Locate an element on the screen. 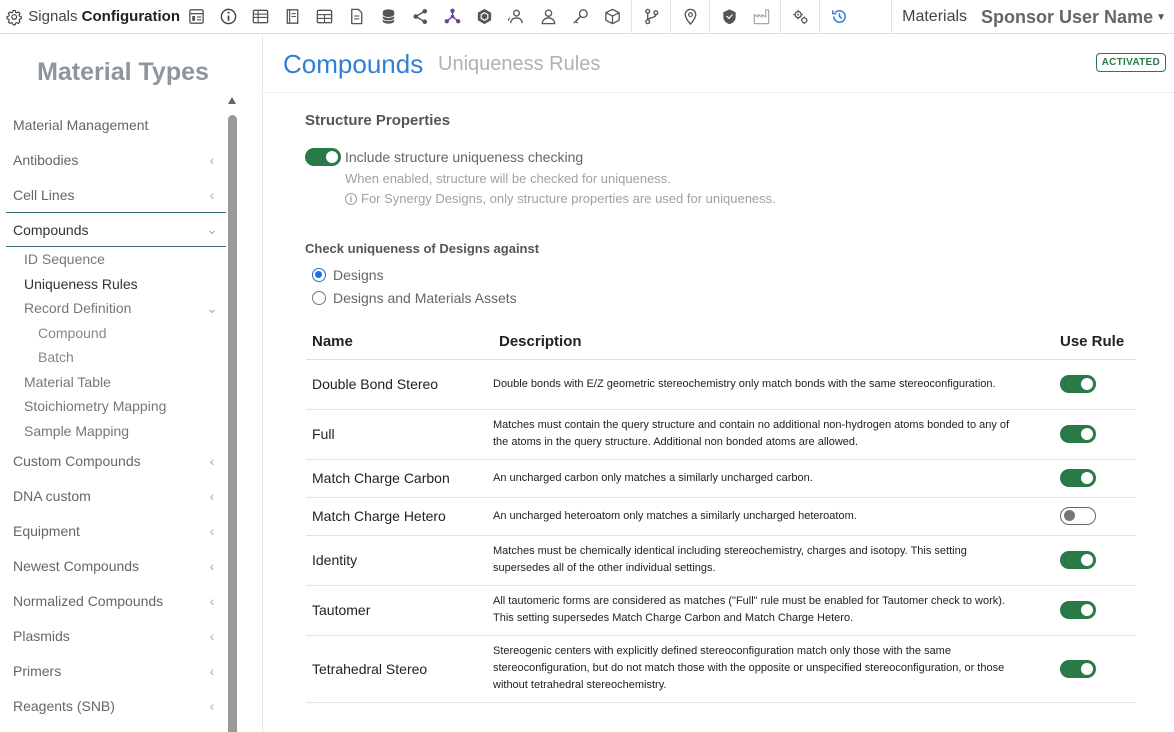  sidebar-subitem-material-table: Material Table is located at coordinates (116, 382).